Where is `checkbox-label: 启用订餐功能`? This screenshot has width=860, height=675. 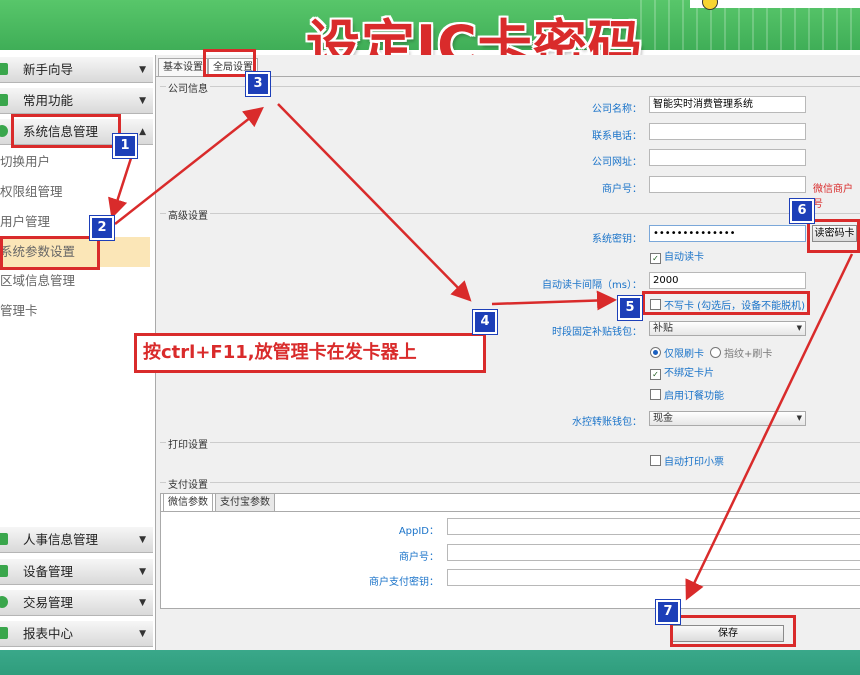
checkbox-label: 启用订餐功能 is located at coordinates (694, 396).